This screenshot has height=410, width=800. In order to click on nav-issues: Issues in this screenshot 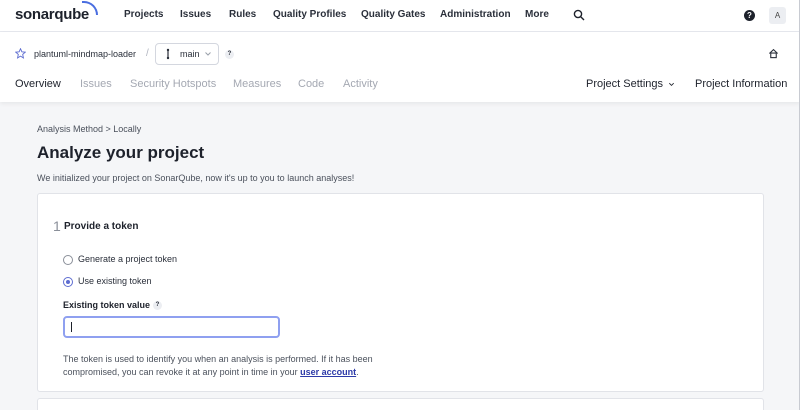, I will do `click(195, 14)`.